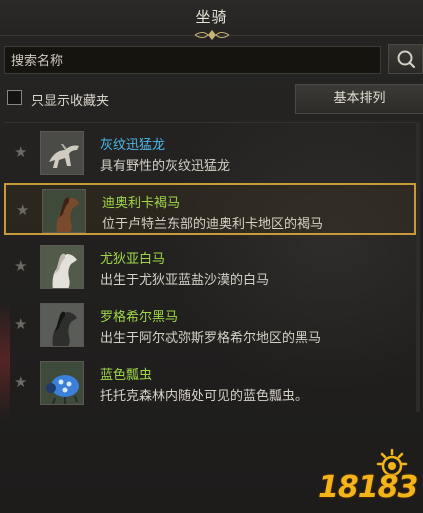  Describe the element at coordinates (185, 280) in the screenshot. I see `mount-description: 出生于尤狄亚蓝盐沙漠的白马` at that location.